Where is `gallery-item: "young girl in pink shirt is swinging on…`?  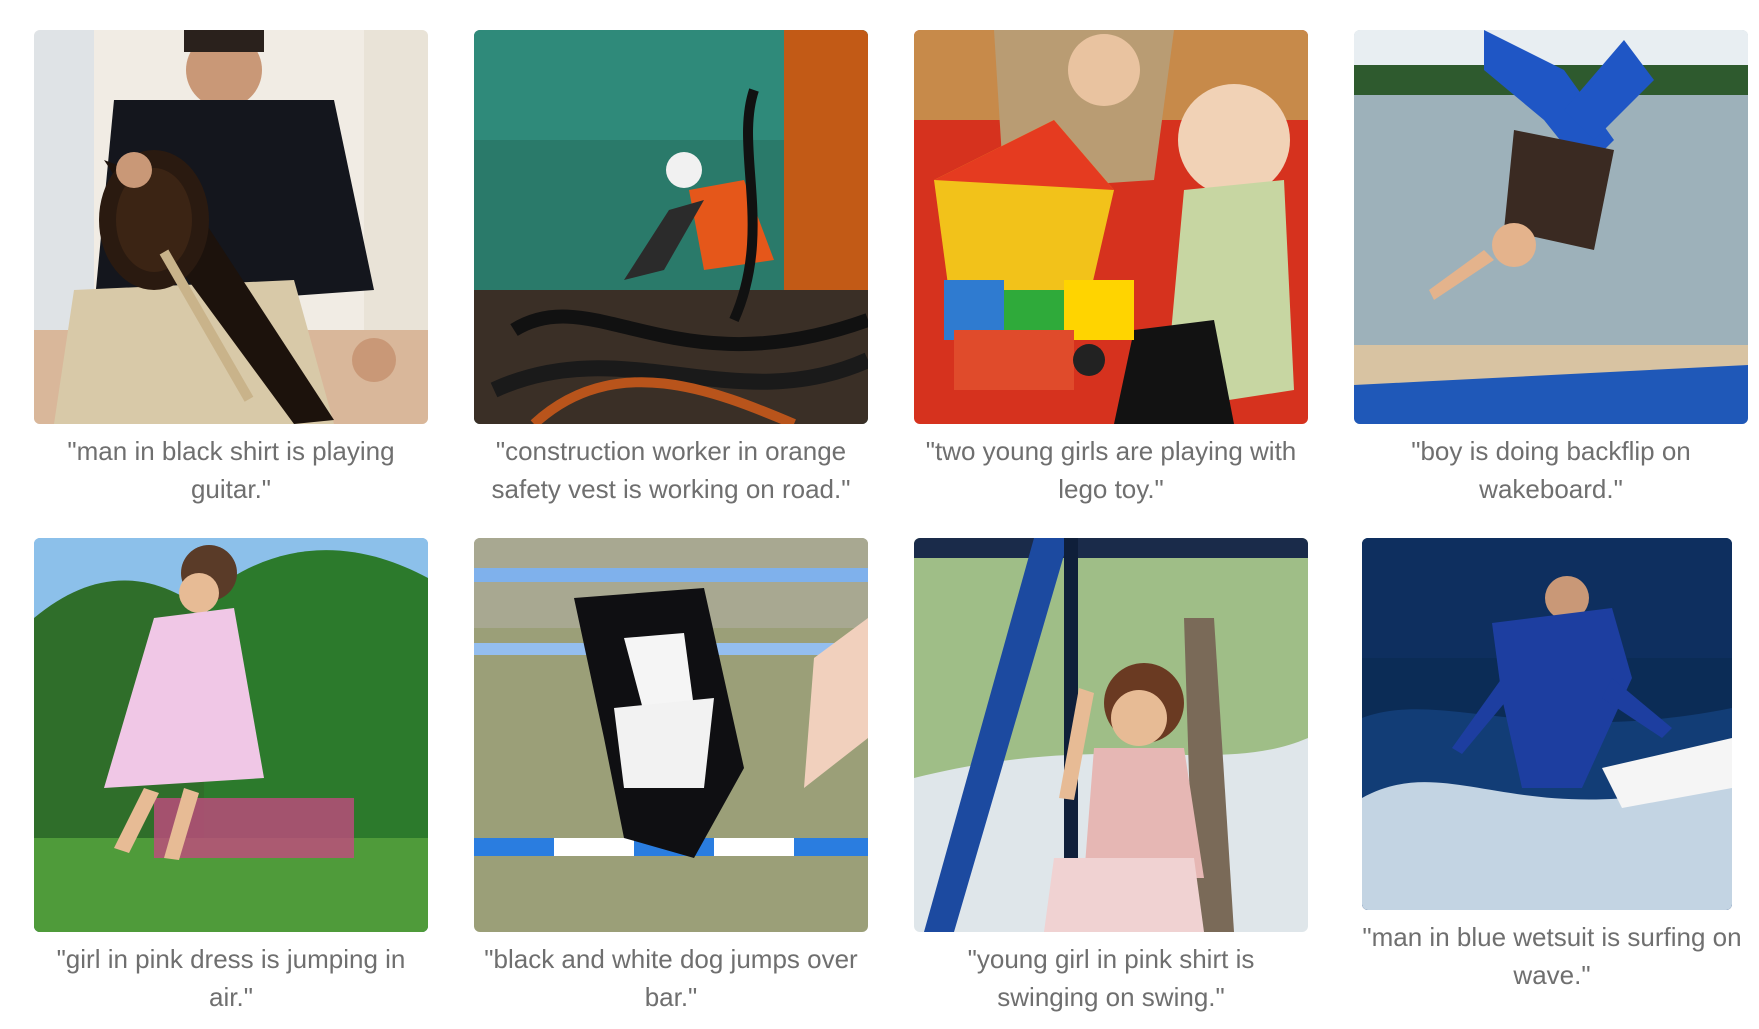 gallery-item: "young girl in pink shirt is swinging on… is located at coordinates (1111, 777).